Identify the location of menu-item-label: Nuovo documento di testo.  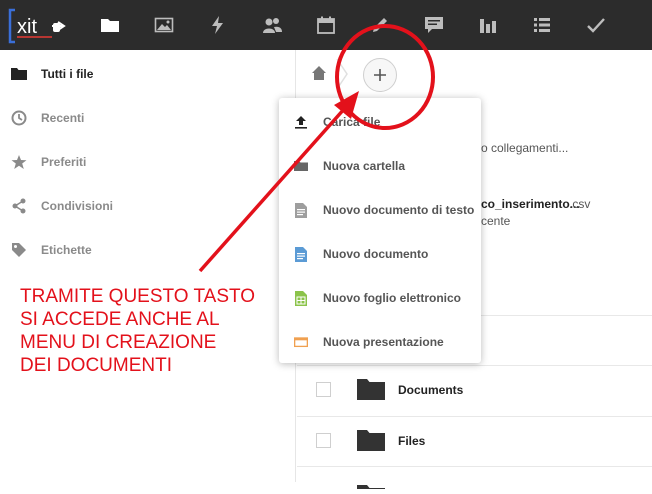
(399, 210).